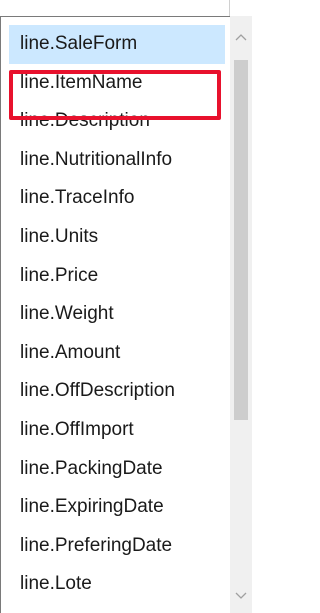 The width and height of the screenshot is (320, 613). What do you see at coordinates (117, 121) in the screenshot?
I see `list-item-description: line.Description` at bounding box center [117, 121].